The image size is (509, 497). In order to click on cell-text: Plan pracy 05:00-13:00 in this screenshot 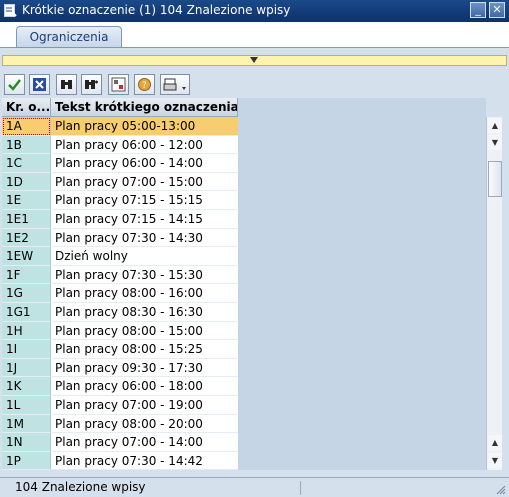, I will do `click(144, 126)`.